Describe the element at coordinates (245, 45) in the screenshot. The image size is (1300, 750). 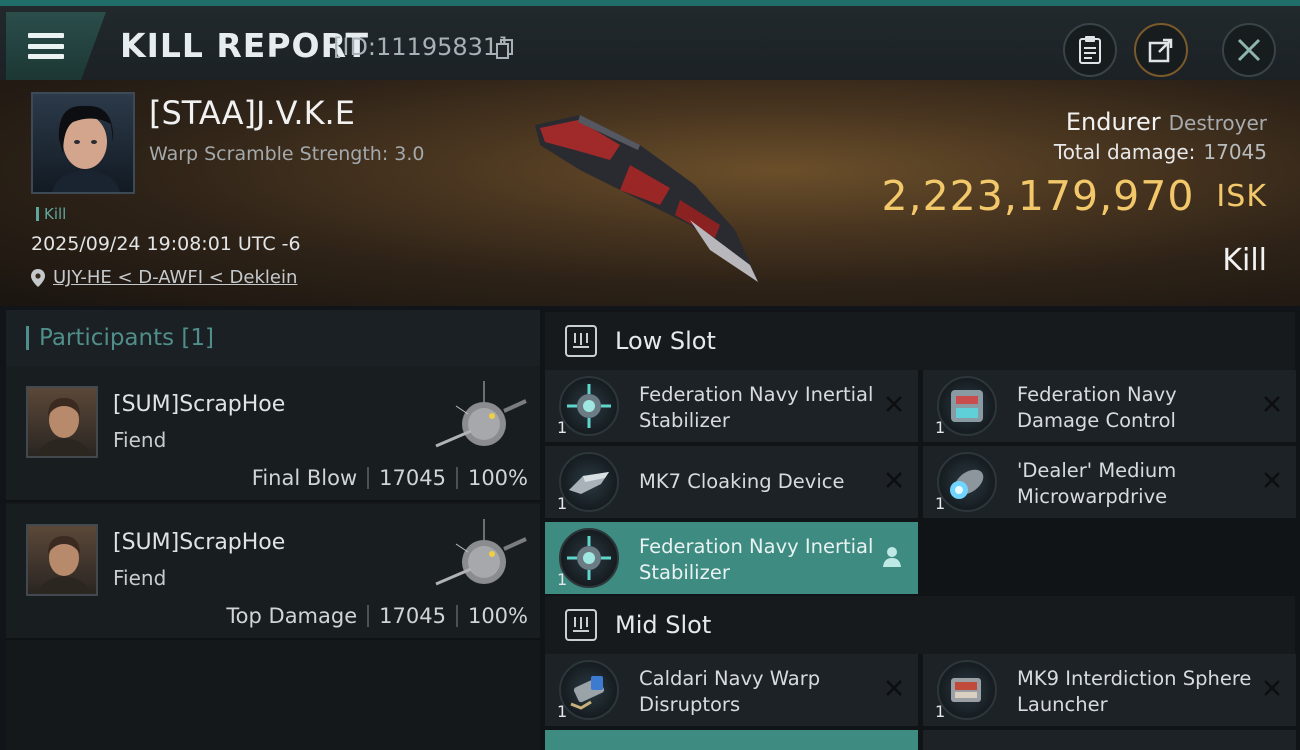
I see `page-title: KILL REPORT` at that location.